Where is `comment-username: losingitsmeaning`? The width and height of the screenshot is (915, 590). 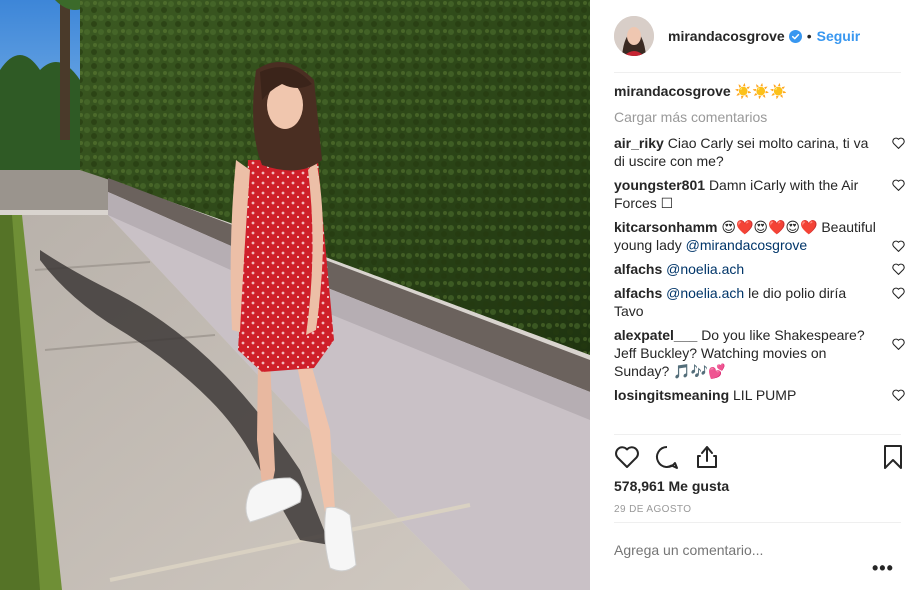 comment-username: losingitsmeaning is located at coordinates (671, 395).